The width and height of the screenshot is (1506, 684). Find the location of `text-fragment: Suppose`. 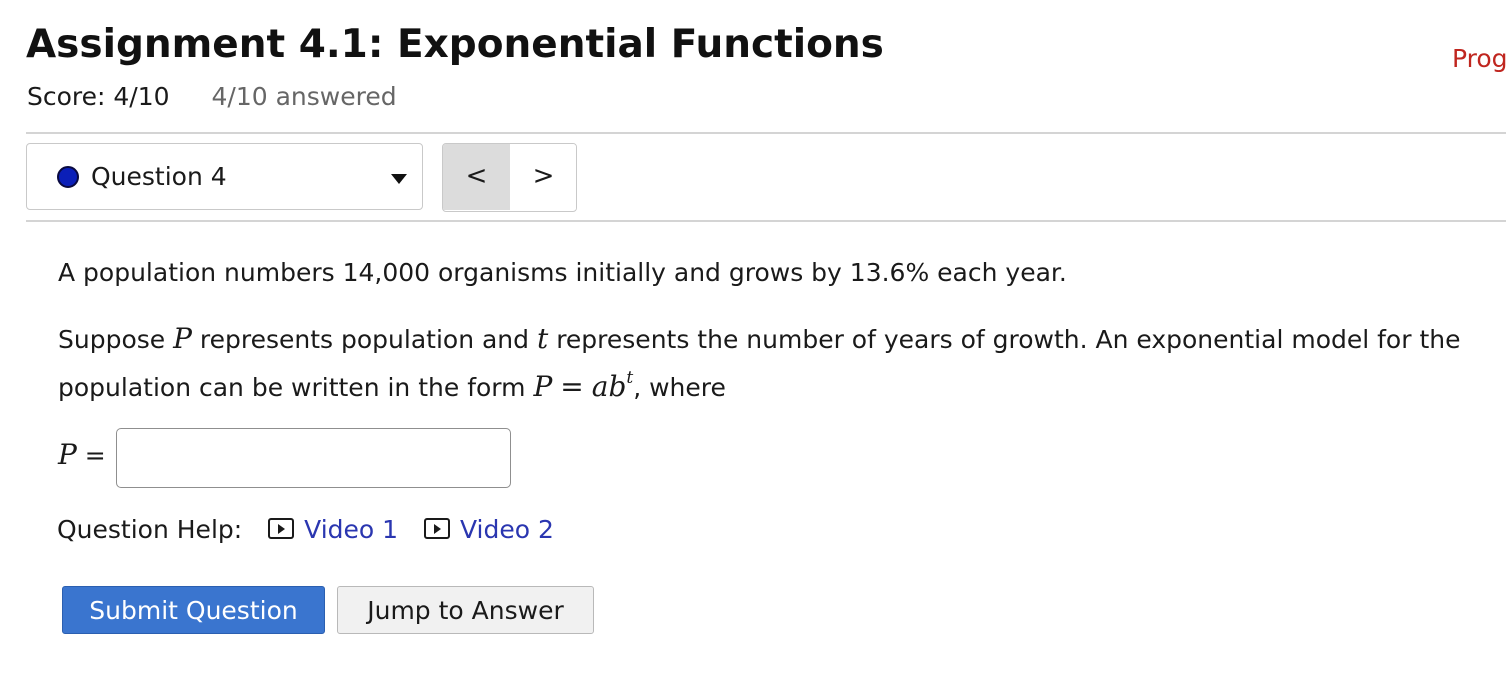

text-fragment: Suppose is located at coordinates (116, 339).